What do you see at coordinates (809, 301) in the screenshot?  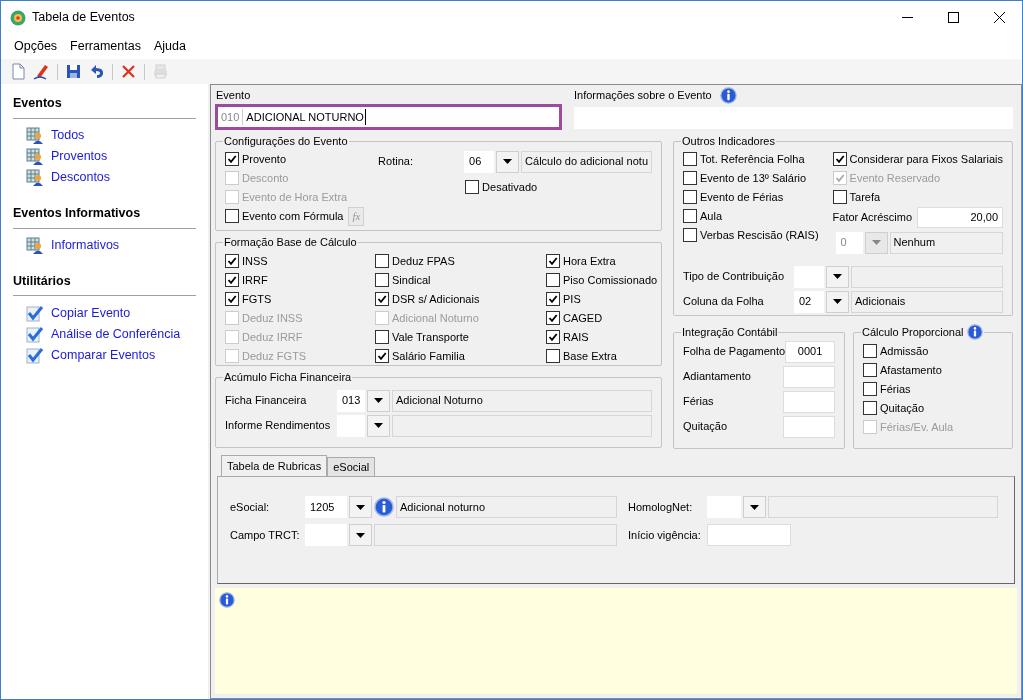 I see `code-field: 02` at bounding box center [809, 301].